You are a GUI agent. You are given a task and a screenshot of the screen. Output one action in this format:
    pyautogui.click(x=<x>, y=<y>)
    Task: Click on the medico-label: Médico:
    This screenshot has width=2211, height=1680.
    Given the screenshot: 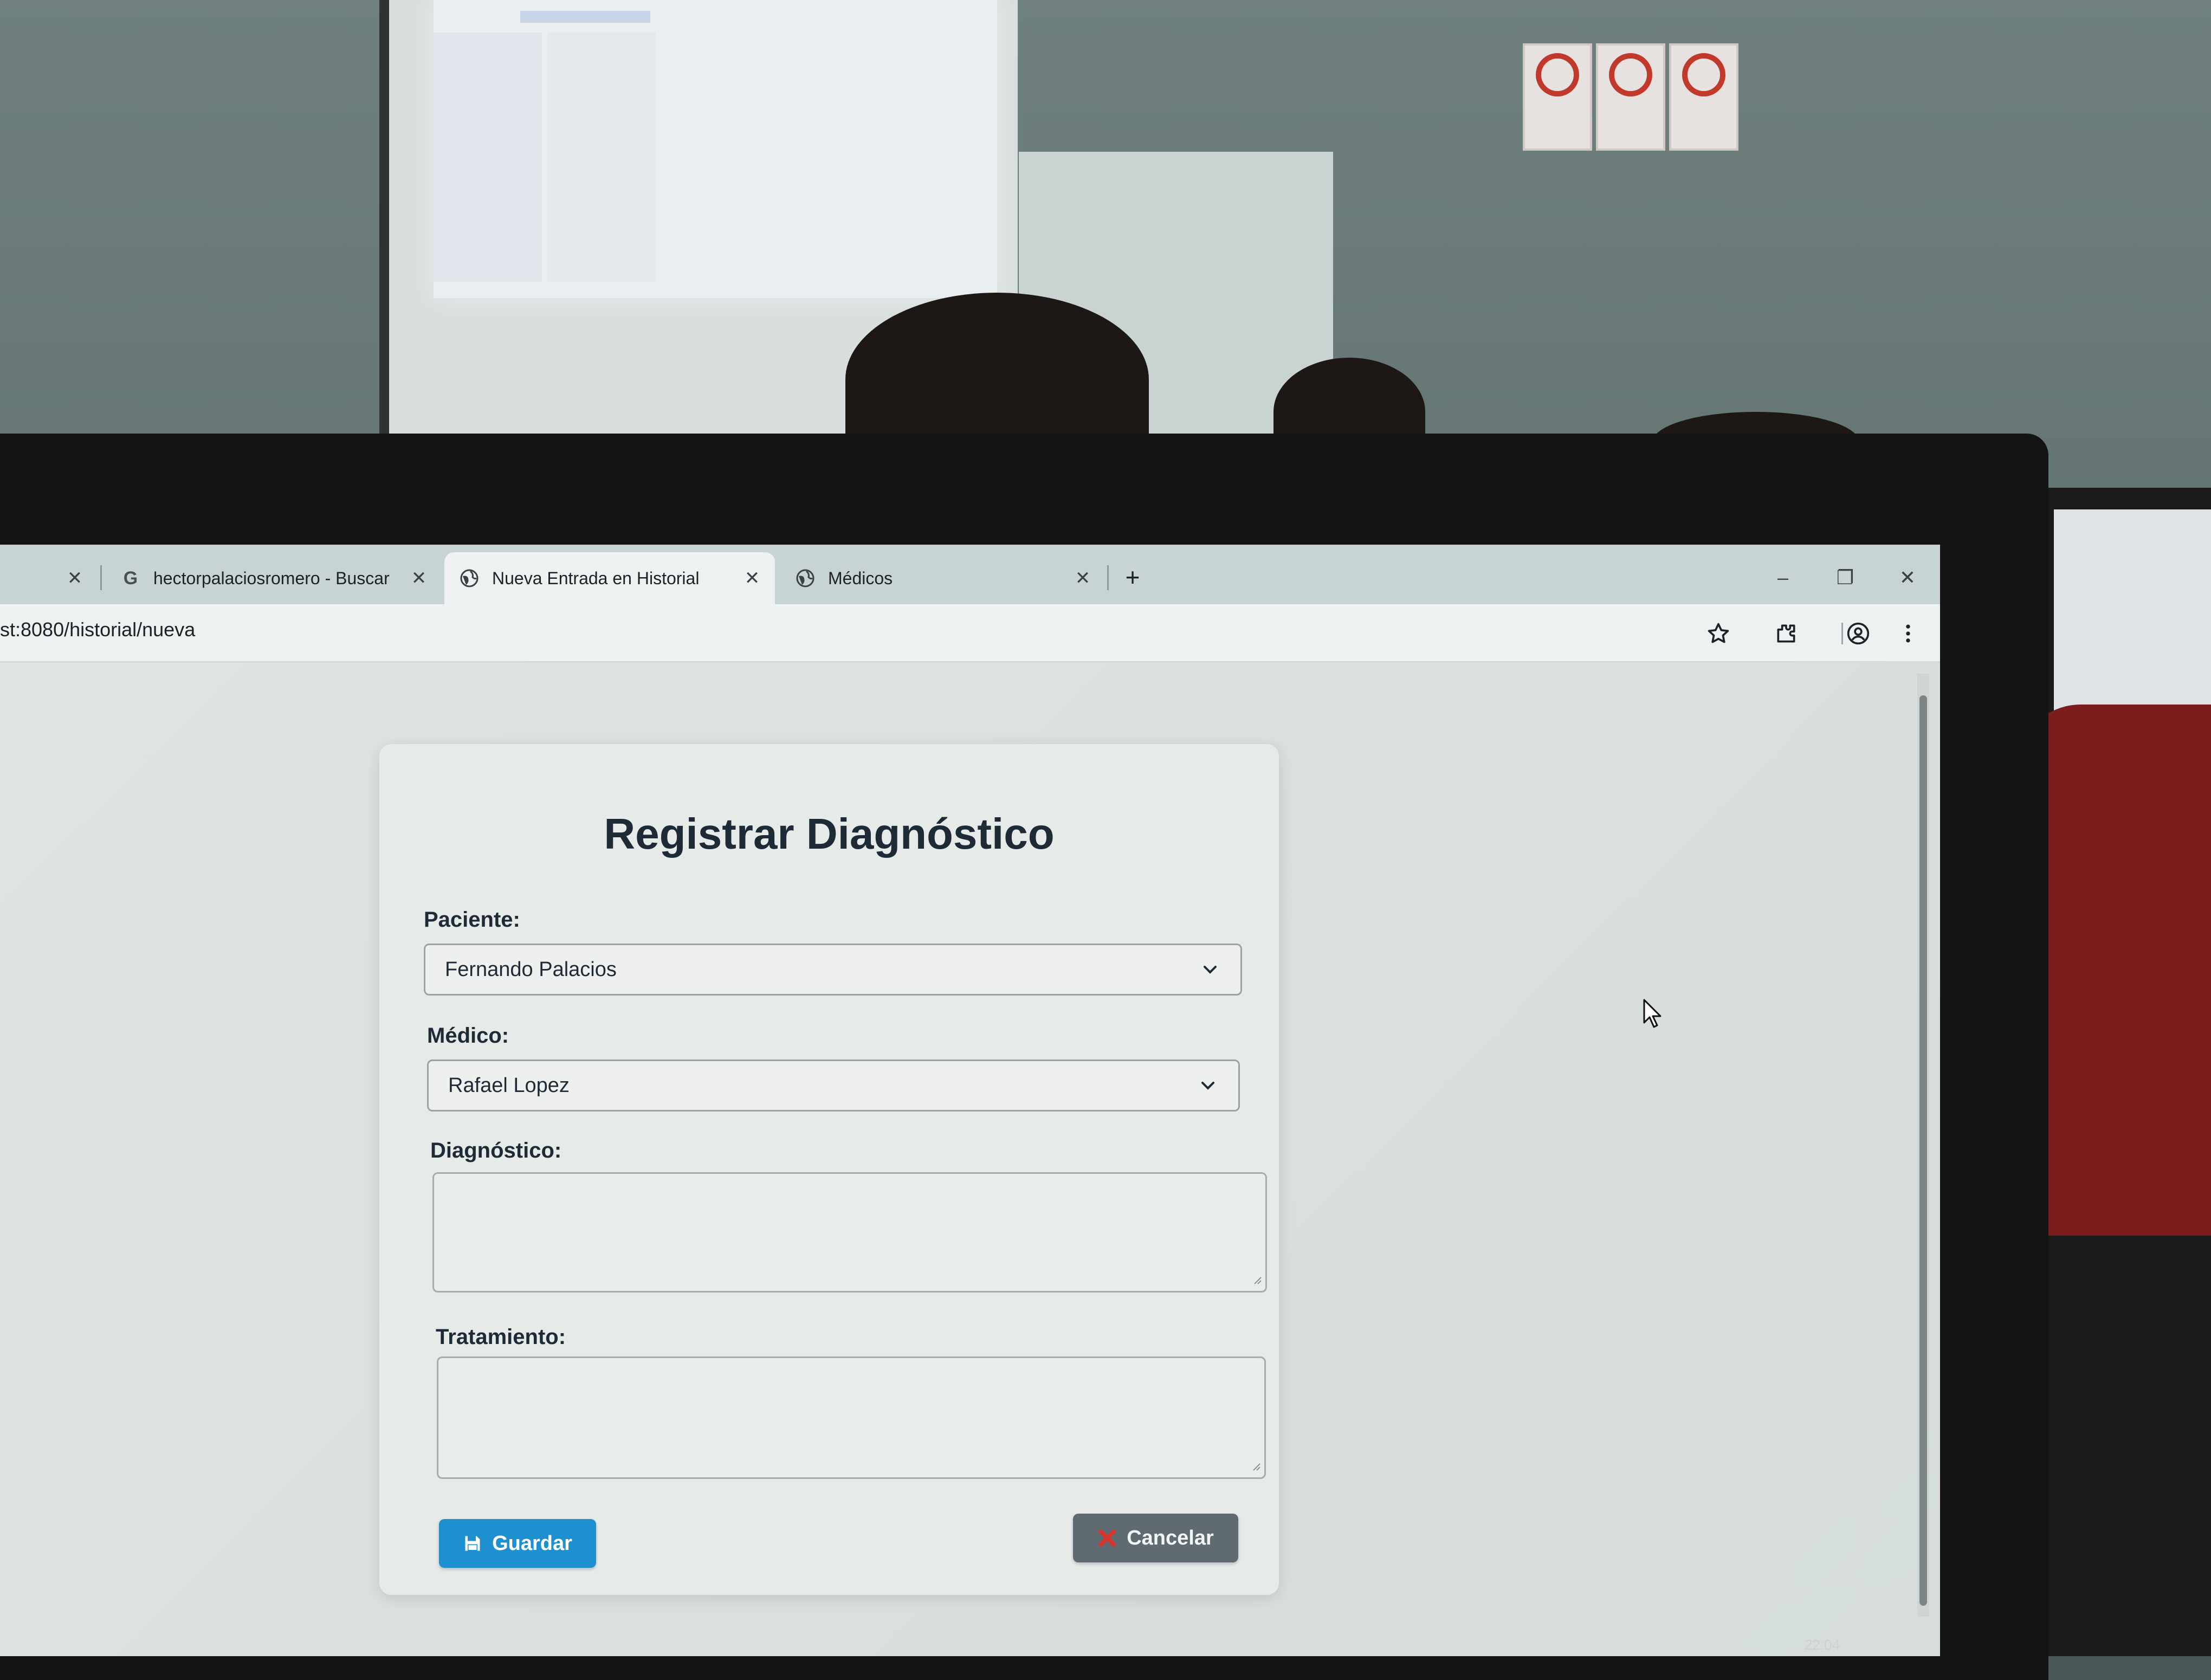 What is the action you would take?
    pyautogui.click(x=468, y=1036)
    